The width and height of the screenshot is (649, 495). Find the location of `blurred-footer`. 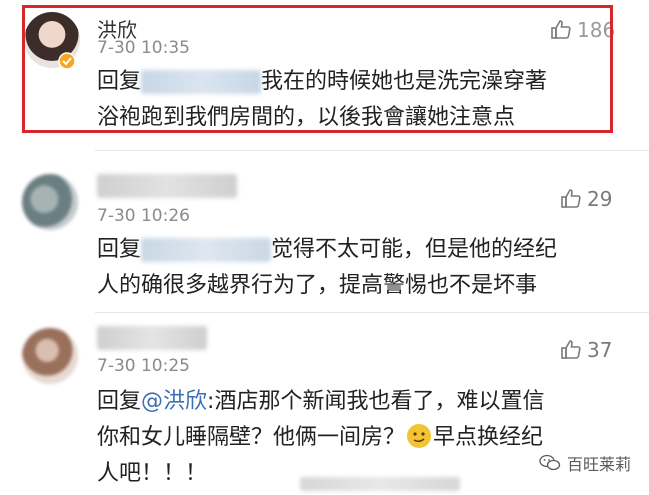

blurred-footer is located at coordinates (380, 484).